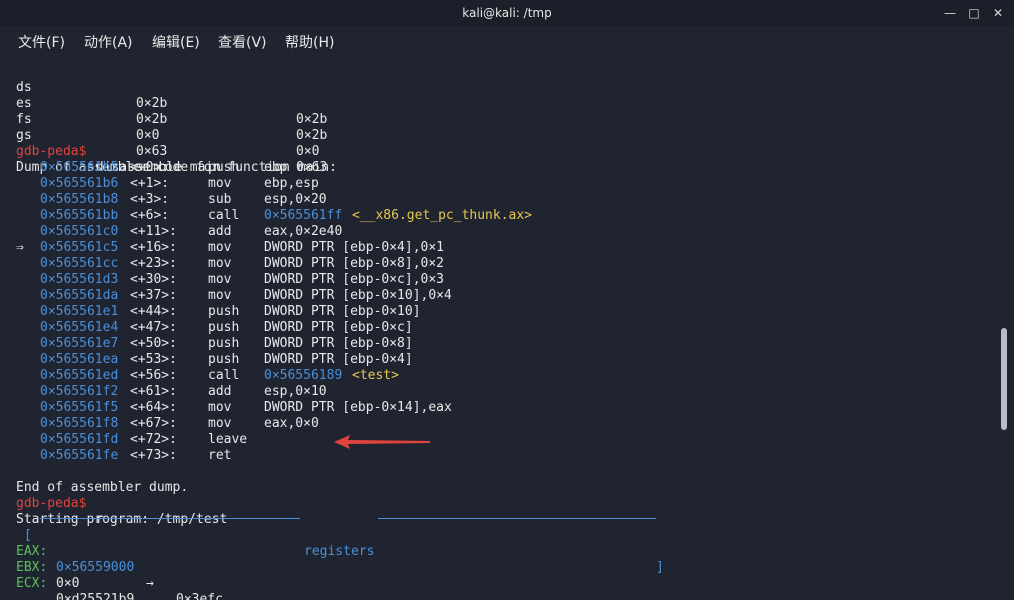 Image resolution: width=1014 pixels, height=600 pixels. Describe the element at coordinates (79, 311) in the screenshot. I see `asm-address: 0×565561e1` at that location.